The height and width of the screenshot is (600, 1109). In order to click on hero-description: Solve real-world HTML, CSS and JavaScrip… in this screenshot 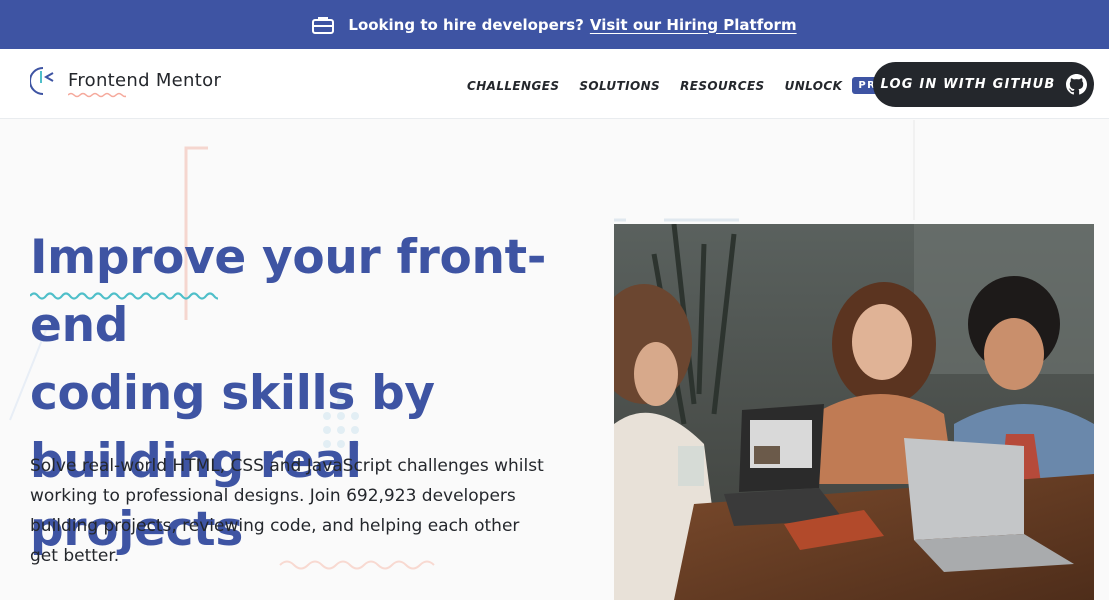, I will do `click(287, 511)`.